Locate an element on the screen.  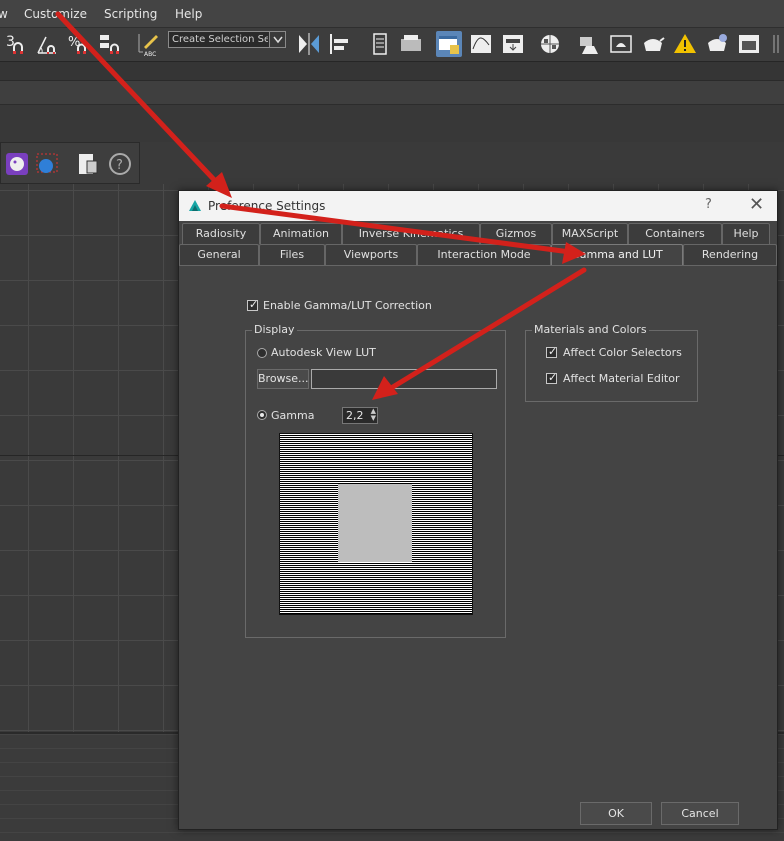
close-button: ✕ is located at coordinates (756, 204).